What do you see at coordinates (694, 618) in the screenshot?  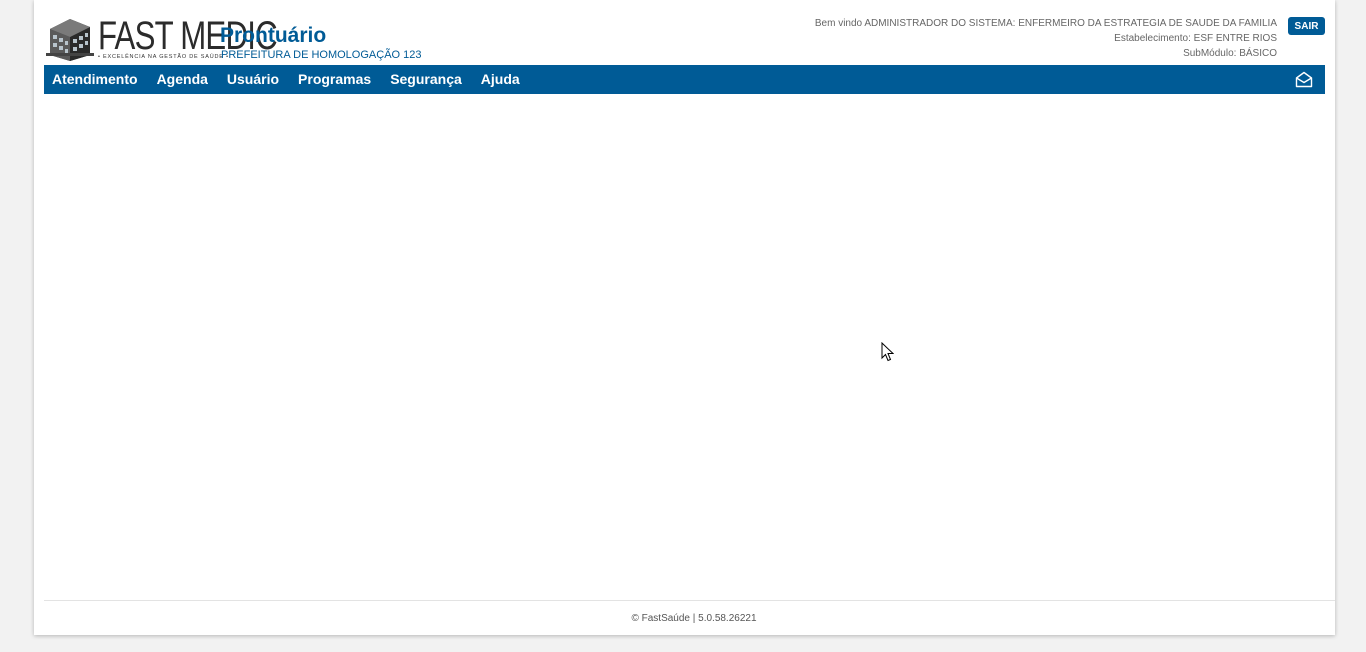 I see `footer-text: © FastSaúde | 5.0.58.26221` at bounding box center [694, 618].